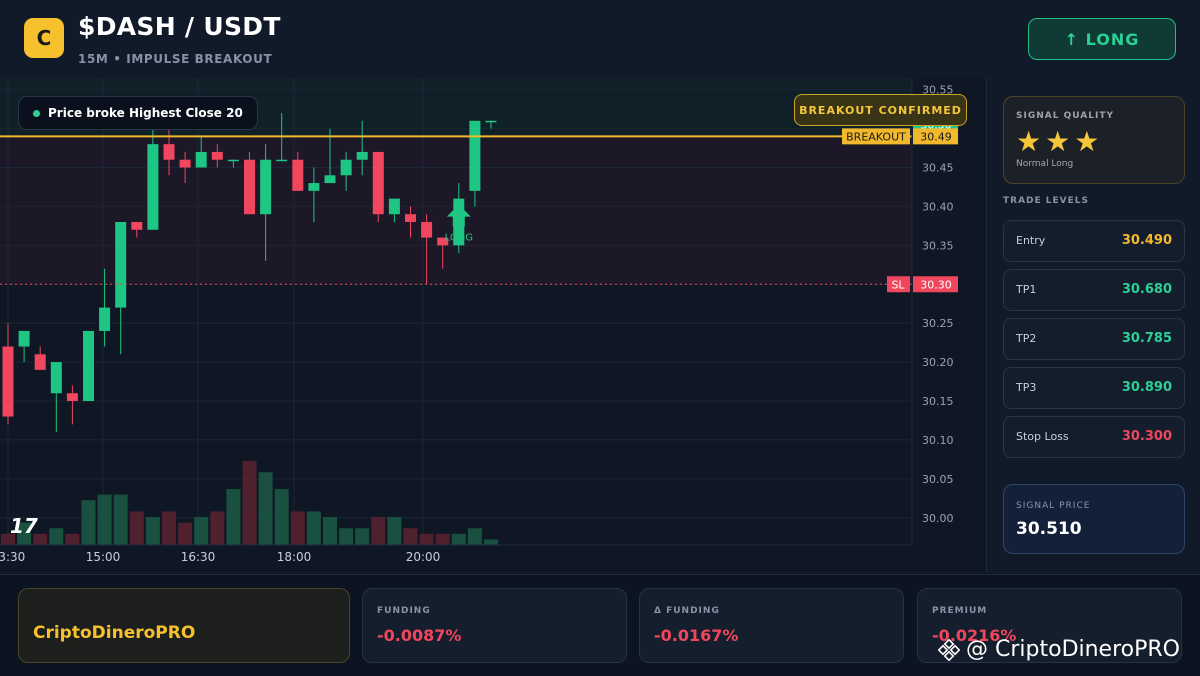  Describe the element at coordinates (1060, 141) in the screenshot. I see `star-rating-icon: ★★★` at that location.